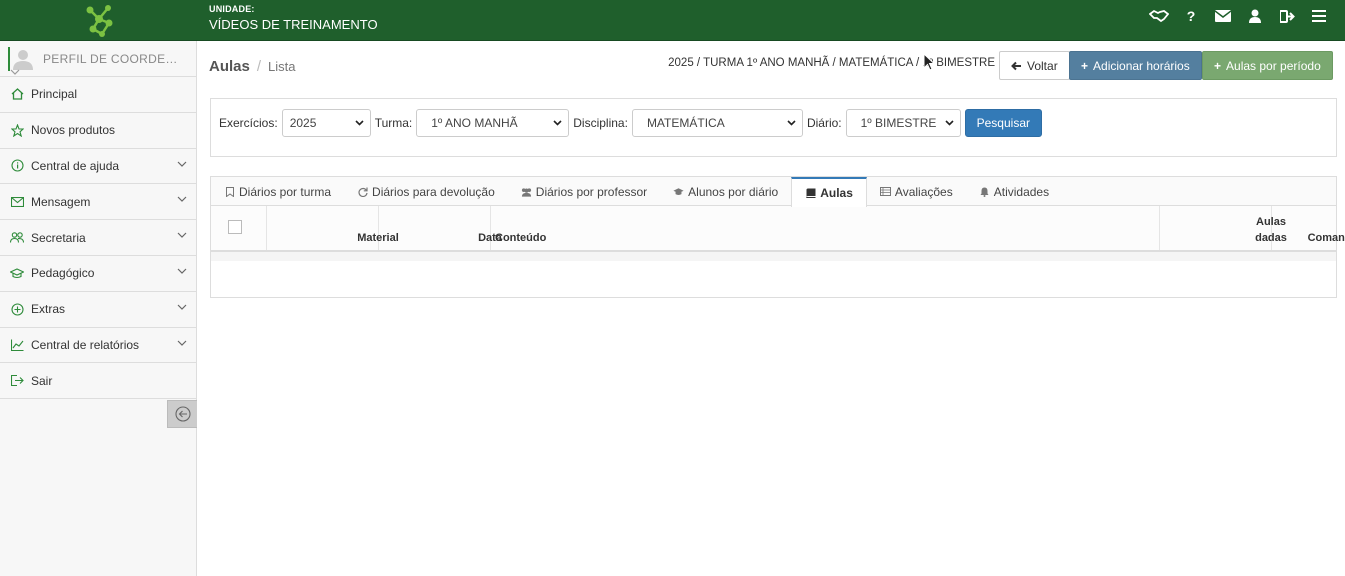 This screenshot has height=576, width=1345. I want to click on user-icon, so click(1255, 16).